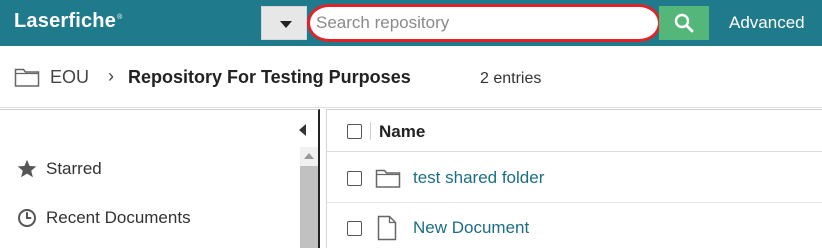 This screenshot has height=248, width=822. Describe the element at coordinates (74, 168) in the screenshot. I see `sidebar-item-label: Starred` at that location.